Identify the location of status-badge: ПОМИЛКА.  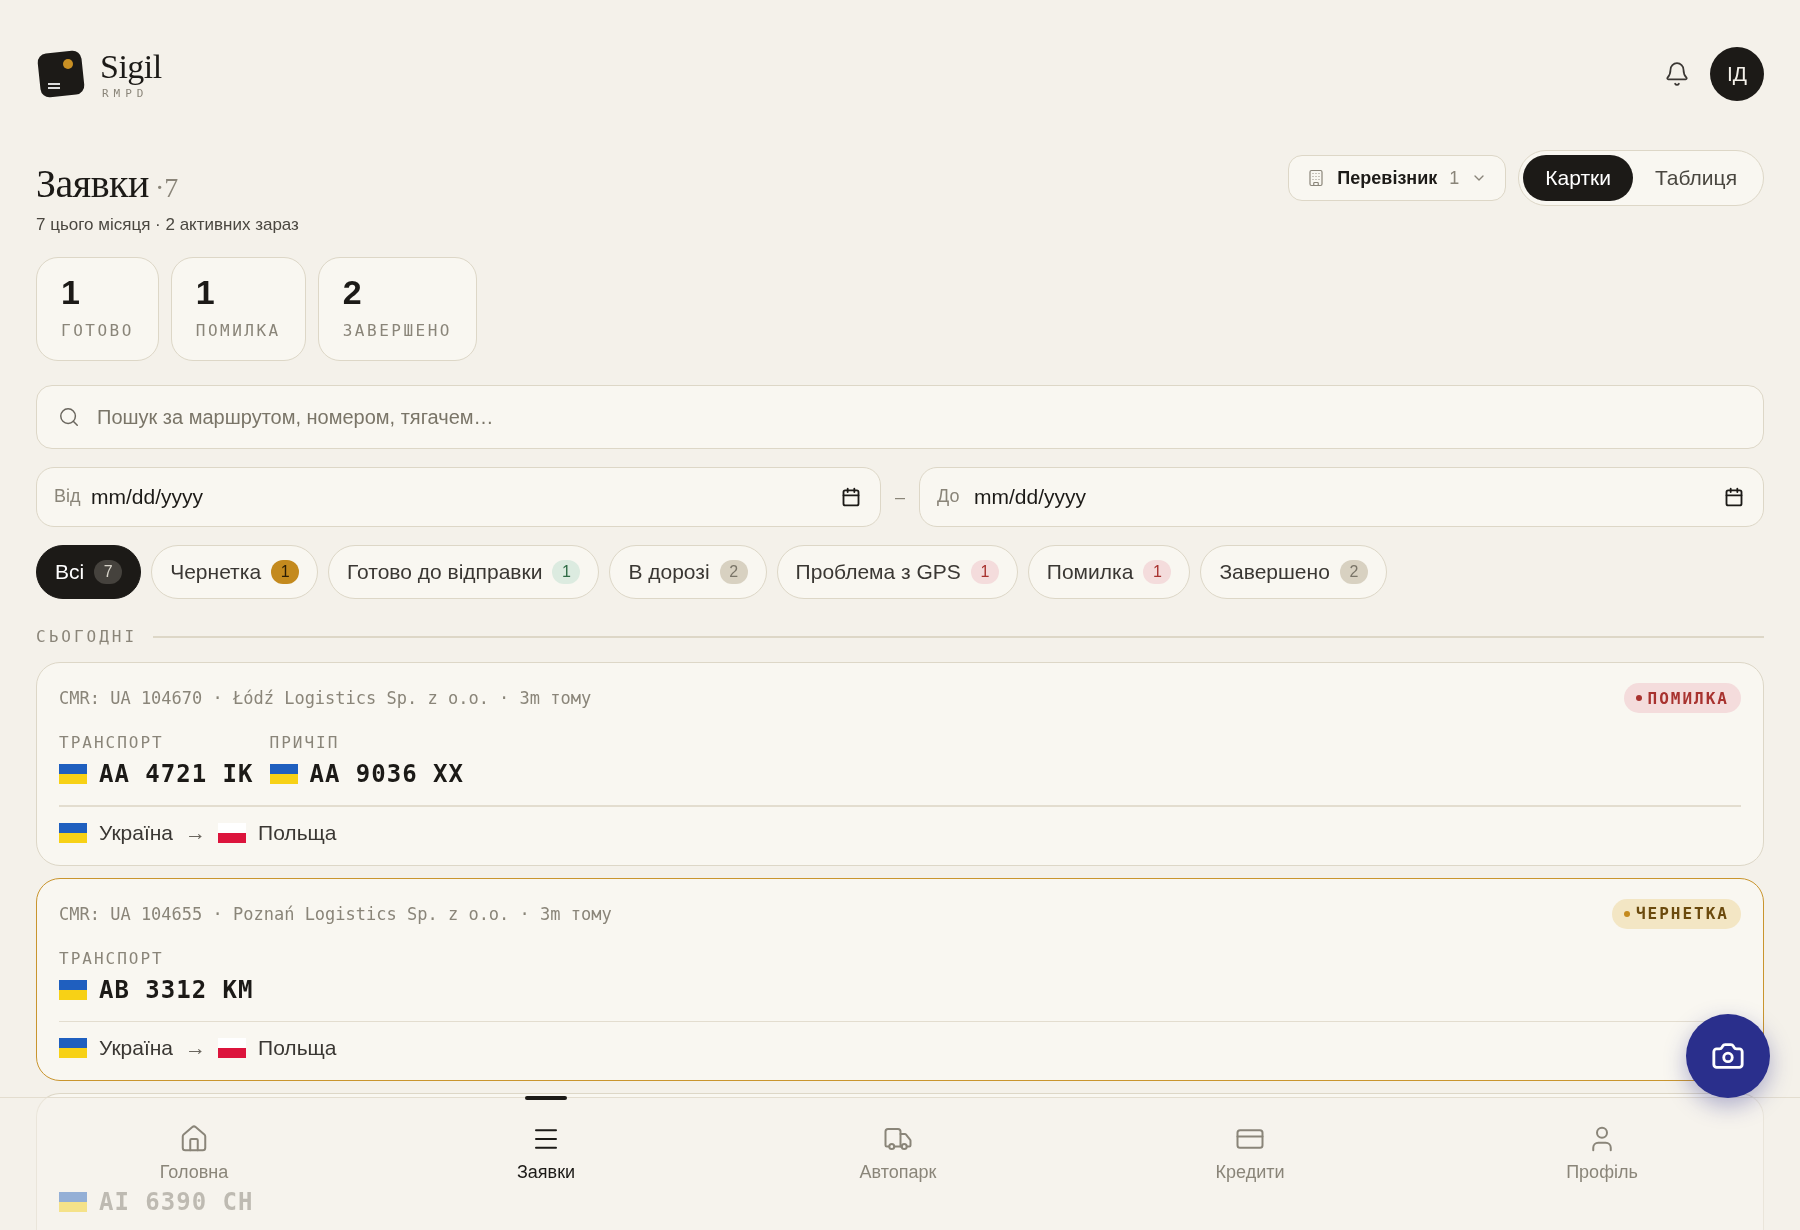
(1682, 698).